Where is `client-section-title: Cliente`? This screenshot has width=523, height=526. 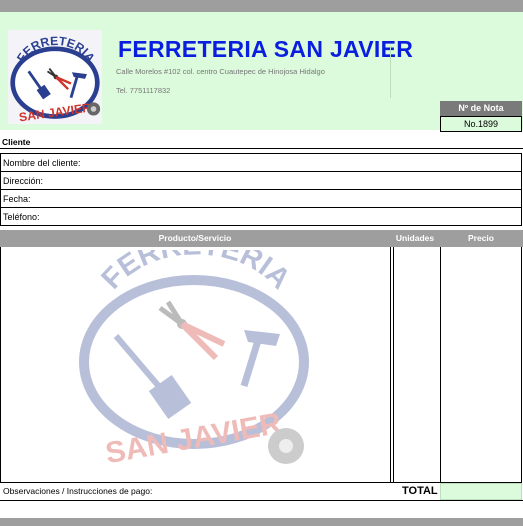
client-section-title: Cliente is located at coordinates (16, 142).